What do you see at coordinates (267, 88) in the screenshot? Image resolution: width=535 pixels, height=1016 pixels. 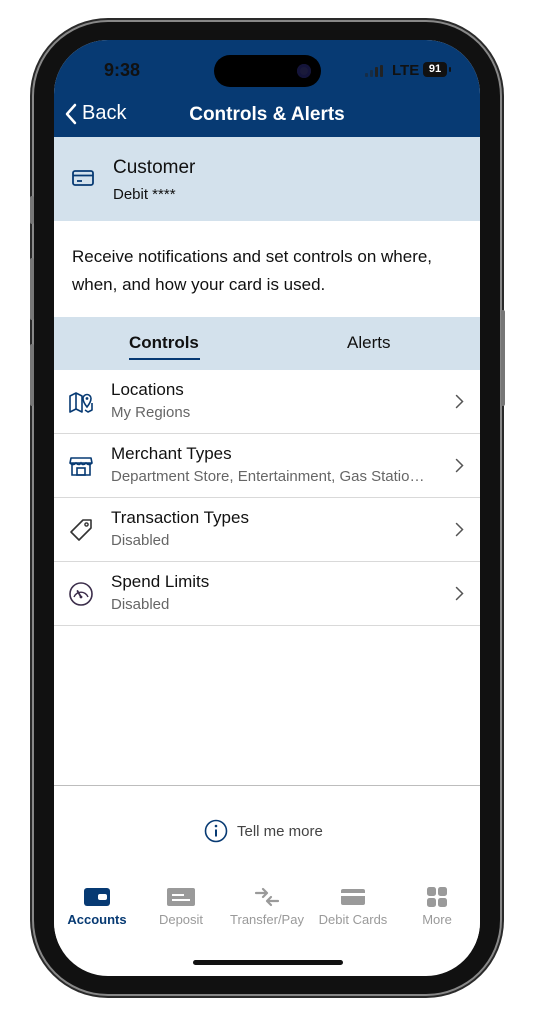 I see `header: 9:38 LTE 91 Back Controls & Alerts` at bounding box center [267, 88].